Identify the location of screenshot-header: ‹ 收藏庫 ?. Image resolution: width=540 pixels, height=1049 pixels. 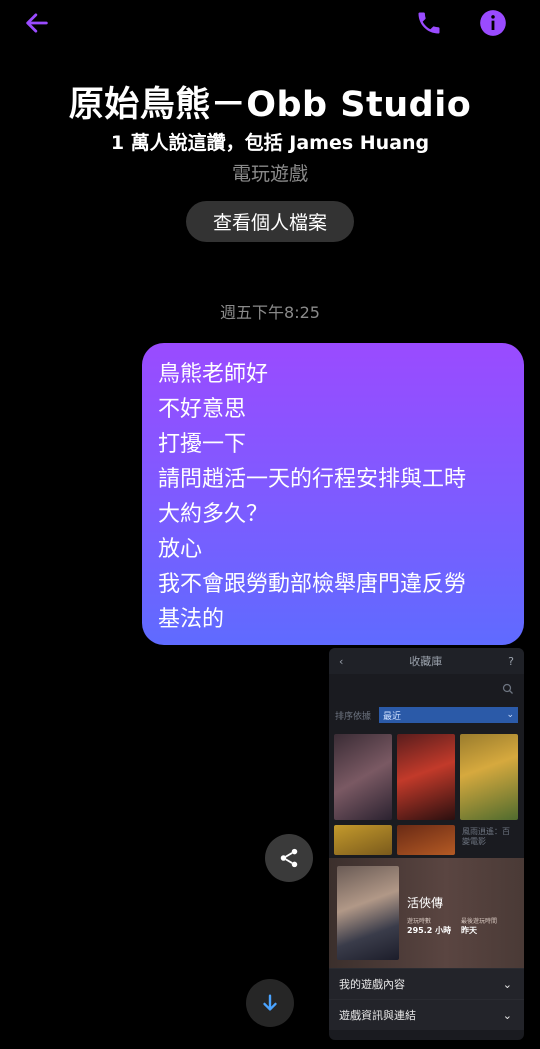
(426, 661).